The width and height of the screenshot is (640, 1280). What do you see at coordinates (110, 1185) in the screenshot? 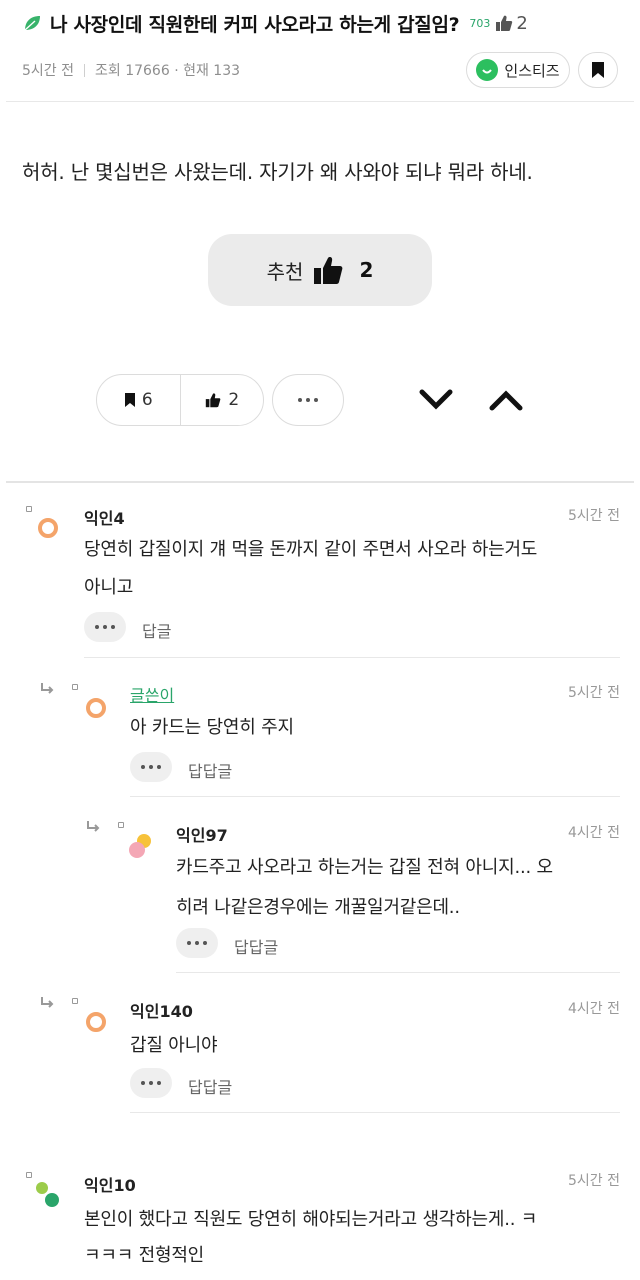
I see `comment-author: 익인10` at bounding box center [110, 1185].